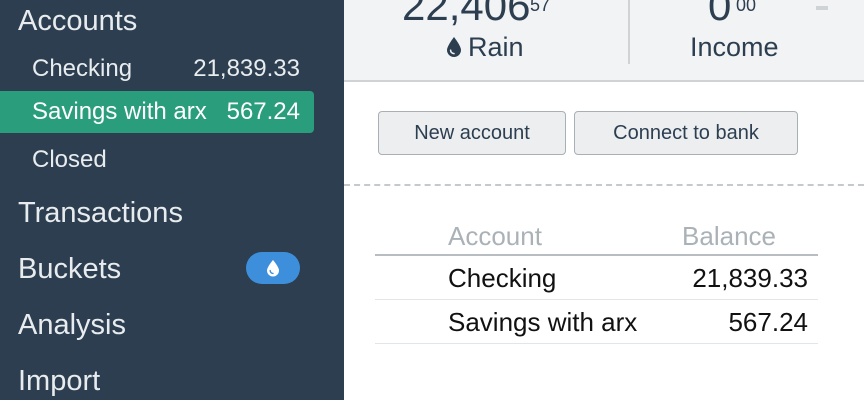 This screenshot has height=400, width=864. I want to click on sidebar-section-import: Import, so click(59, 381).